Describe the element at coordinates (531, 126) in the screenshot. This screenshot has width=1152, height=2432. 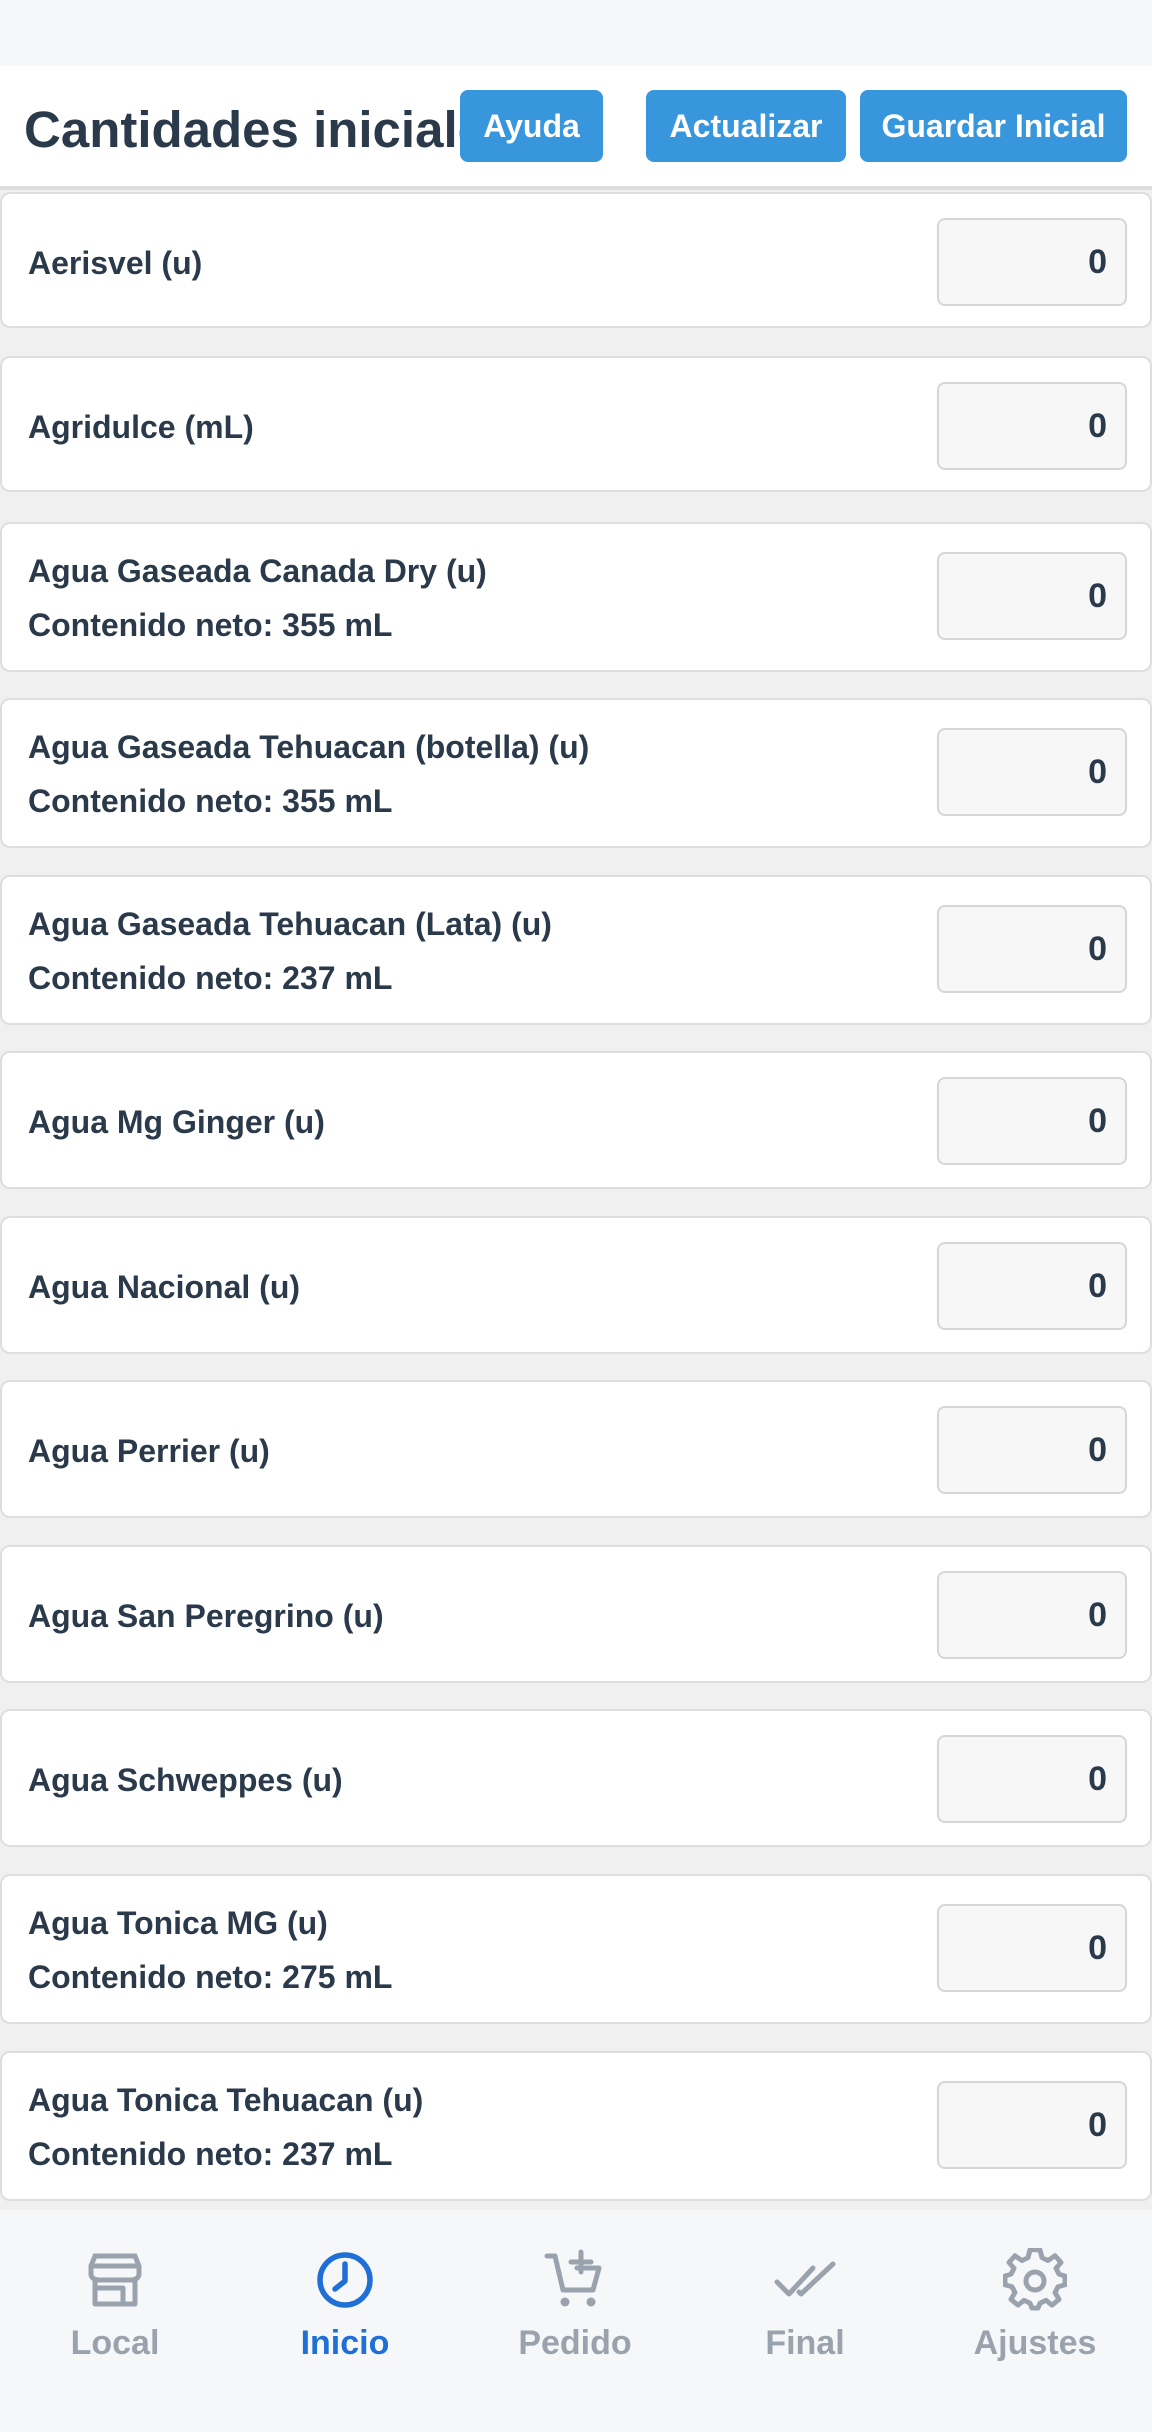
I see `help-button: Ayuda` at that location.